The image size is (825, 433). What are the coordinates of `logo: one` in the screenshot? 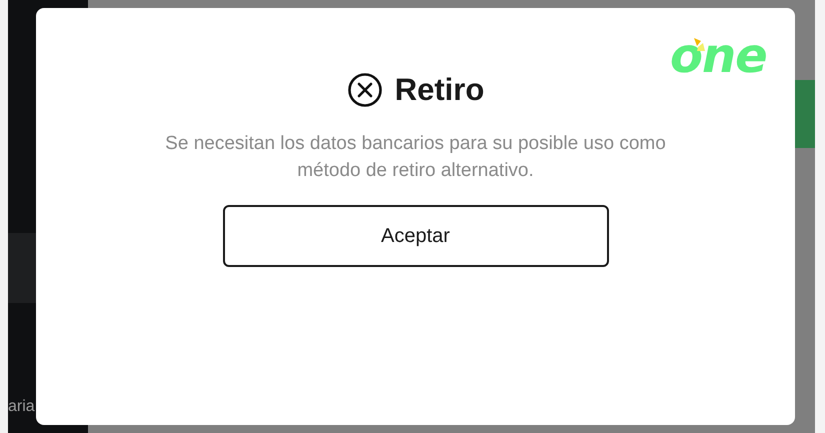 It's located at (718, 56).